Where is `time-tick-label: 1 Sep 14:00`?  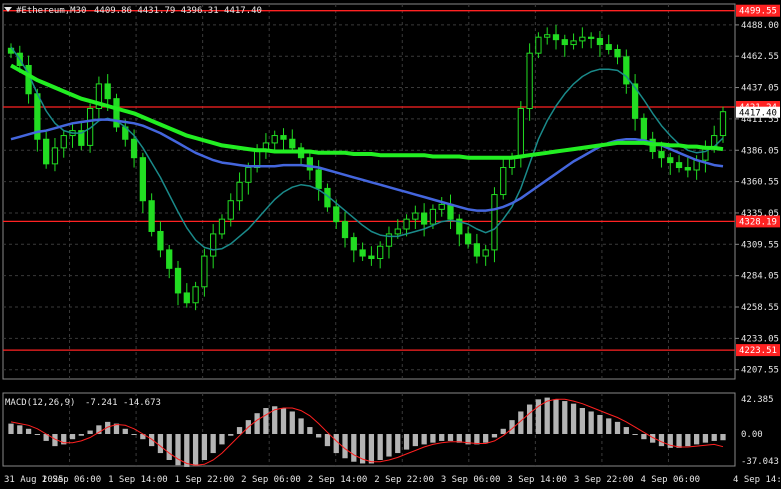 time-tick-label: 1 Sep 14:00 is located at coordinates (138, 480).